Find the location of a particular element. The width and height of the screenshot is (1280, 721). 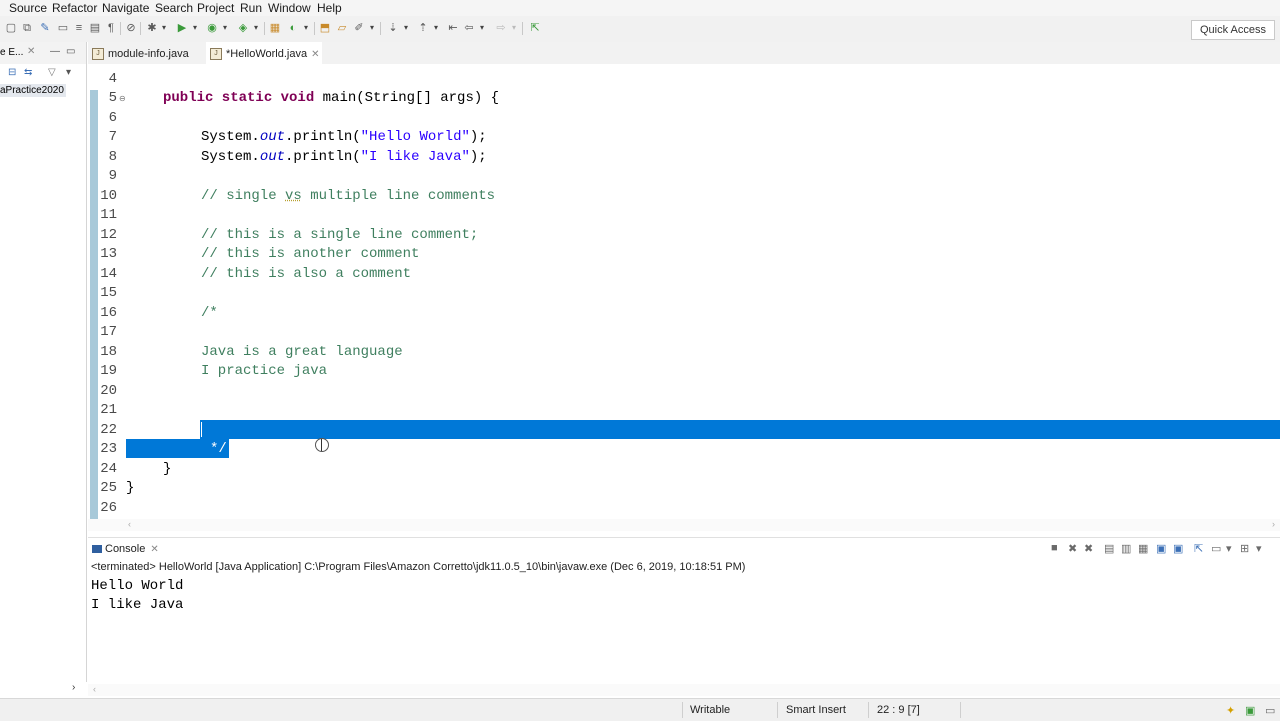

back-icon: ⇦ is located at coordinates (469, 28).